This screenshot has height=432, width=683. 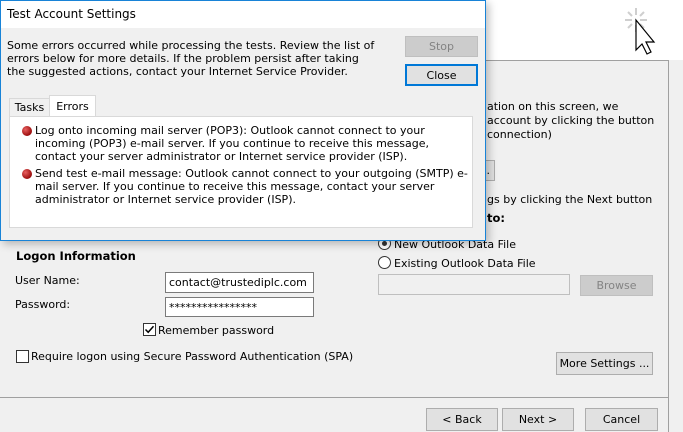 What do you see at coordinates (519, 134) in the screenshot?
I see `wizard-partial-text-3: connection)` at bounding box center [519, 134].